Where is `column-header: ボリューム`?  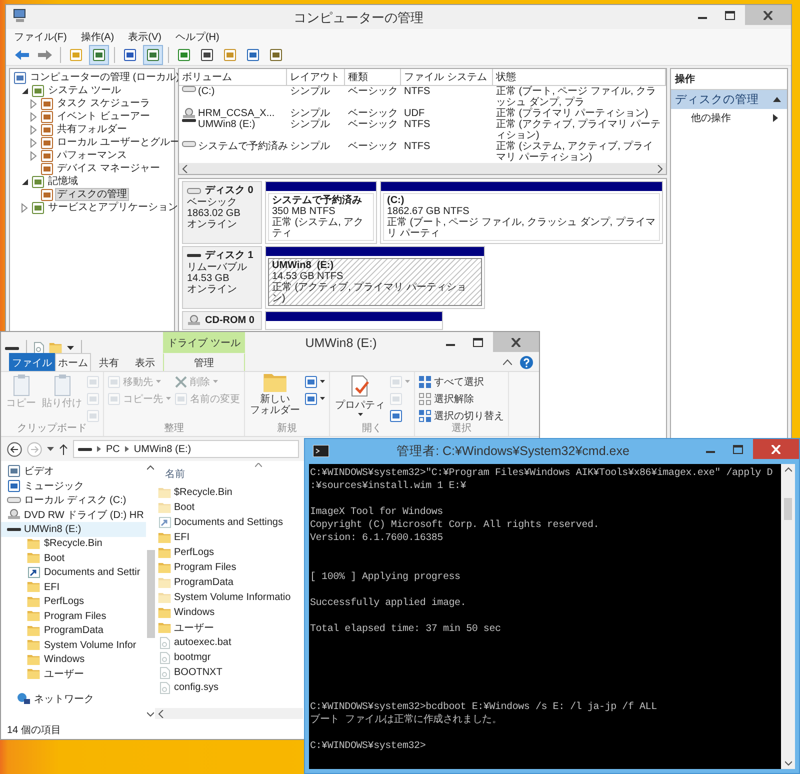
column-header: ボリューム is located at coordinates (233, 77).